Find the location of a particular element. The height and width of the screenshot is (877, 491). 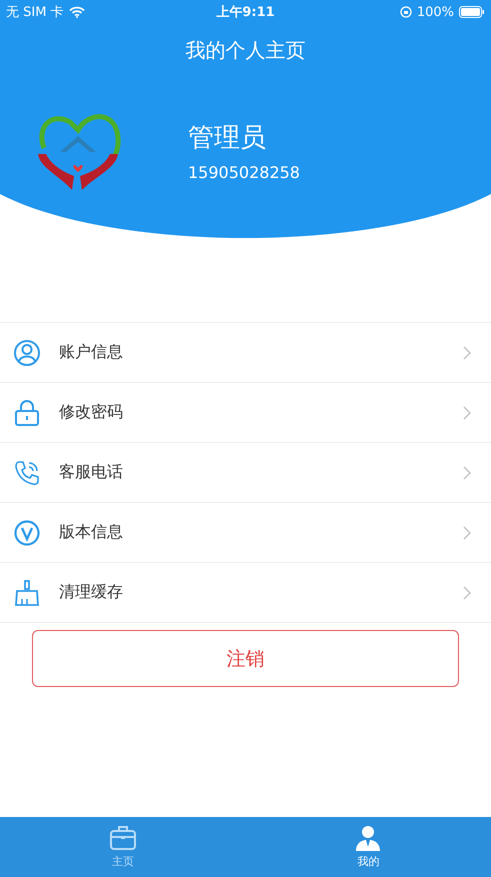

person-icon is located at coordinates (368, 838).